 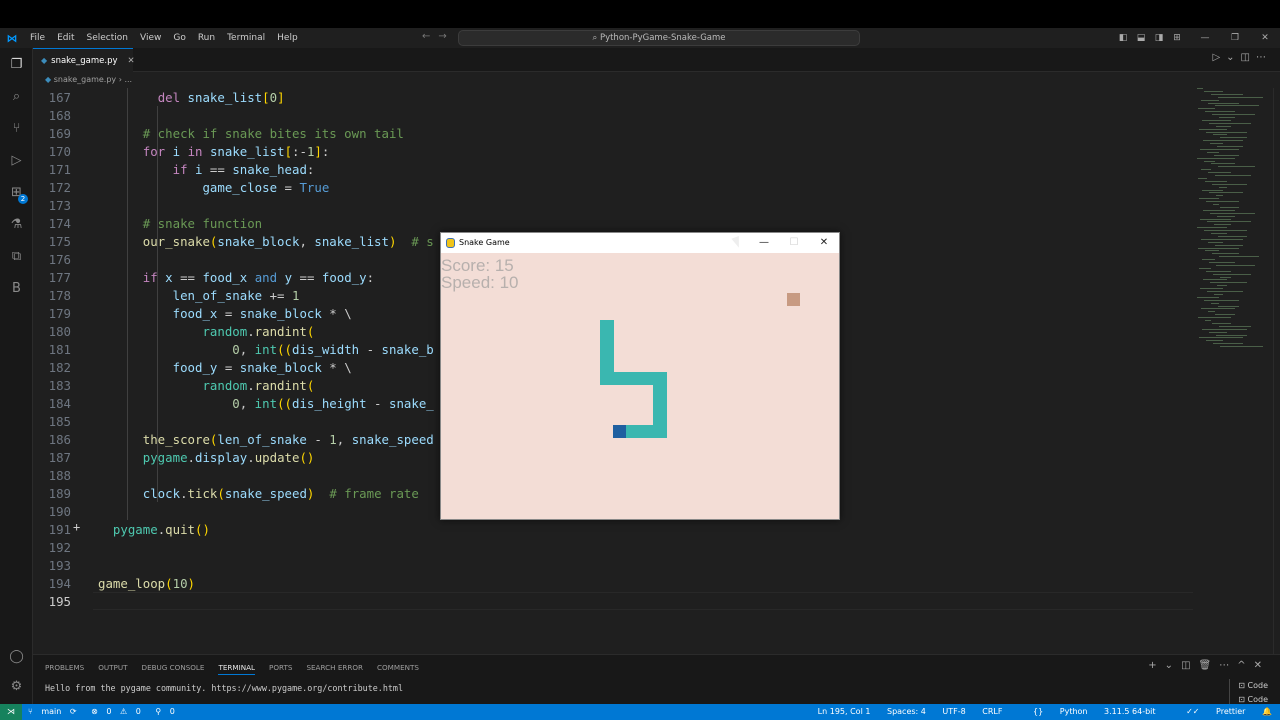 What do you see at coordinates (613, 584) in the screenshot?
I see `code-line: 194 game_loop(10)` at bounding box center [613, 584].